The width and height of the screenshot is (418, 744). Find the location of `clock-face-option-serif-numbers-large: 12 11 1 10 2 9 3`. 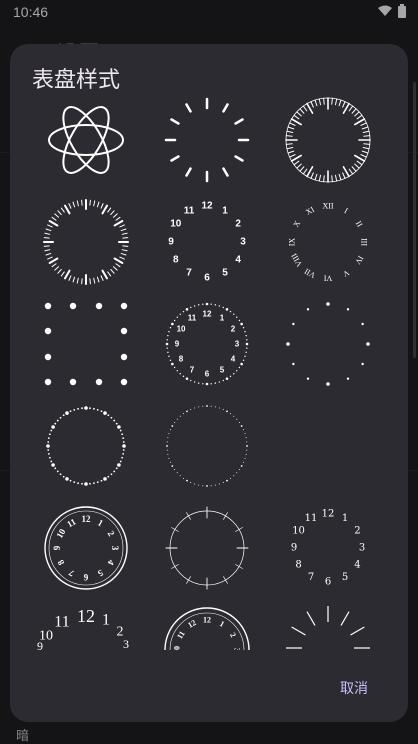

clock-face-option-serif-numbers-large: 12 11 1 10 2 9 3 is located at coordinates (86, 626).